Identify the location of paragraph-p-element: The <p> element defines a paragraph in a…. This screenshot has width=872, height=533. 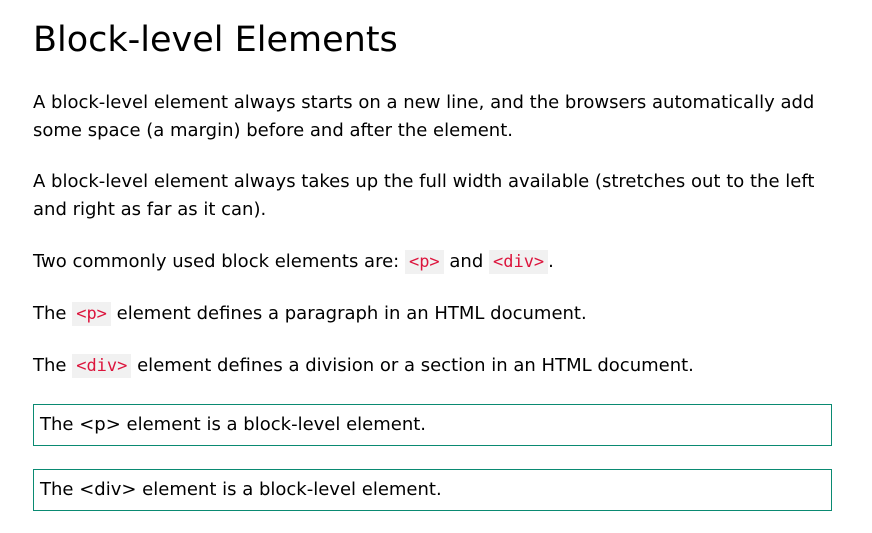
(433, 314).